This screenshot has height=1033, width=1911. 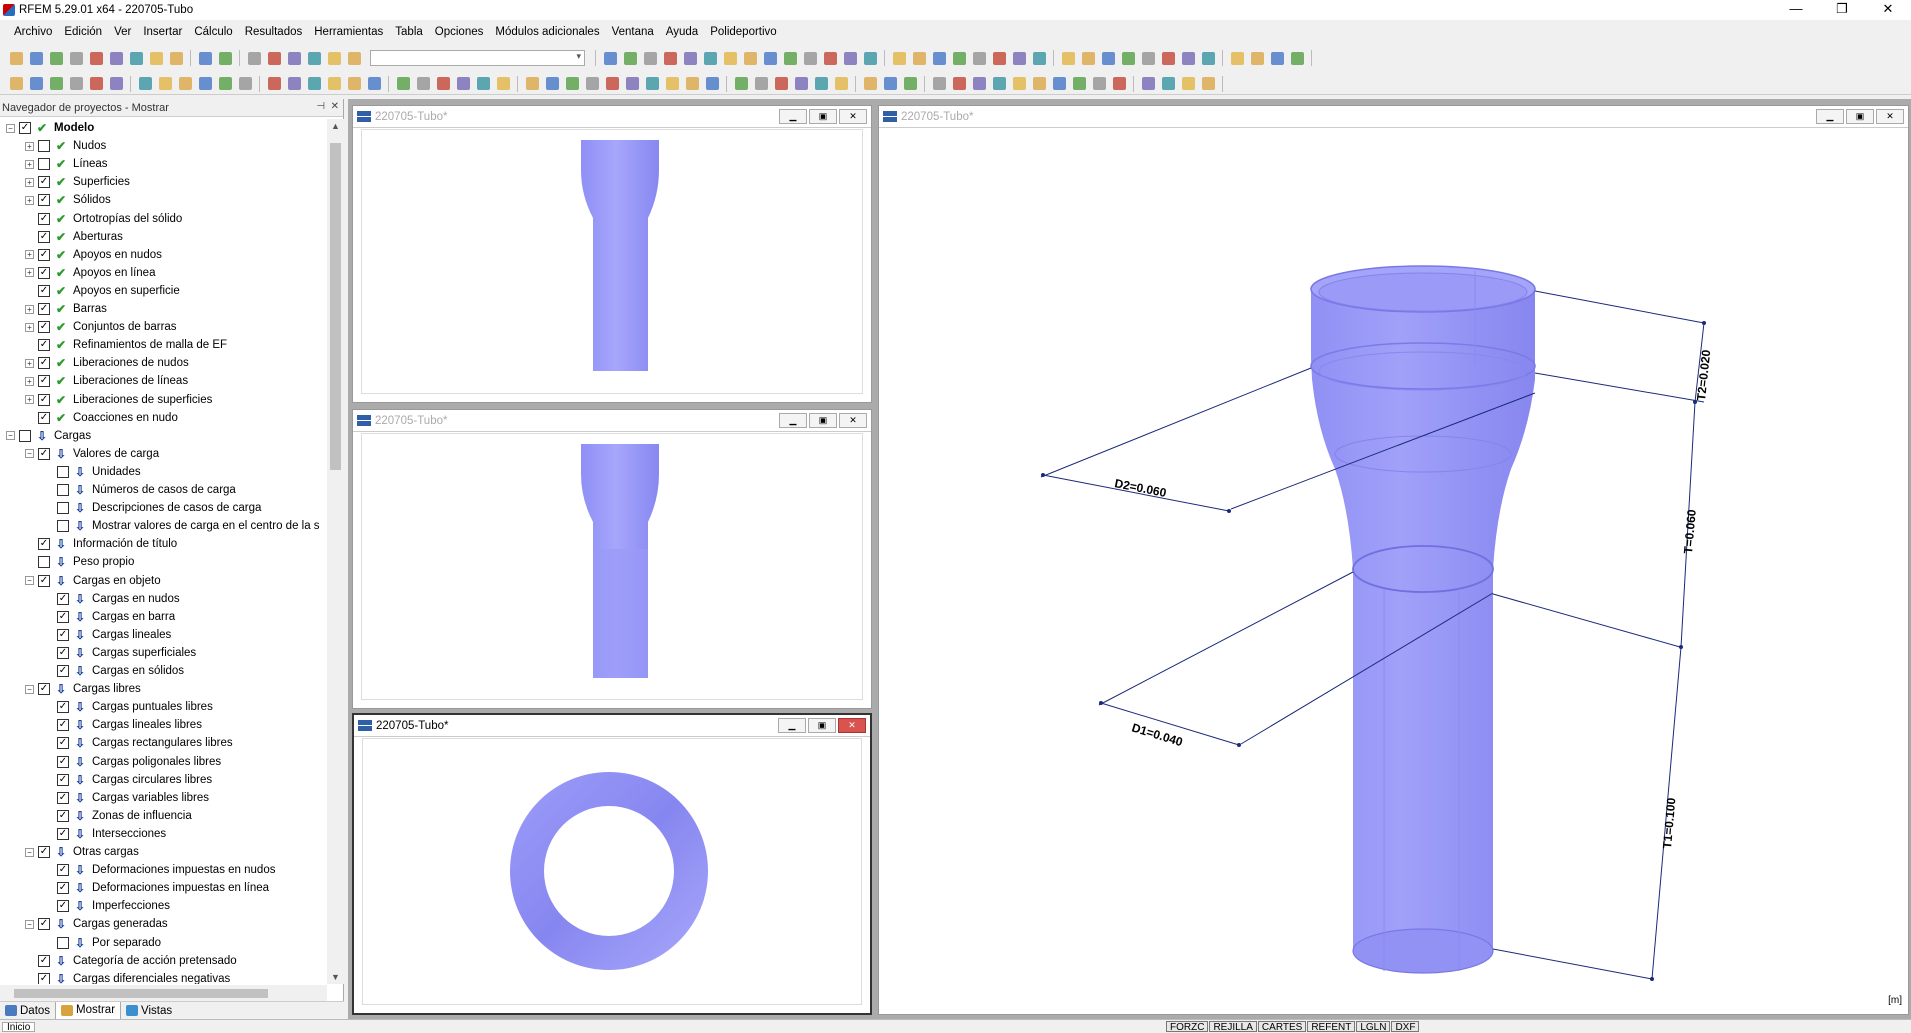 I want to click on tree-item: − ⇩ Cargas, so click(x=48, y=436).